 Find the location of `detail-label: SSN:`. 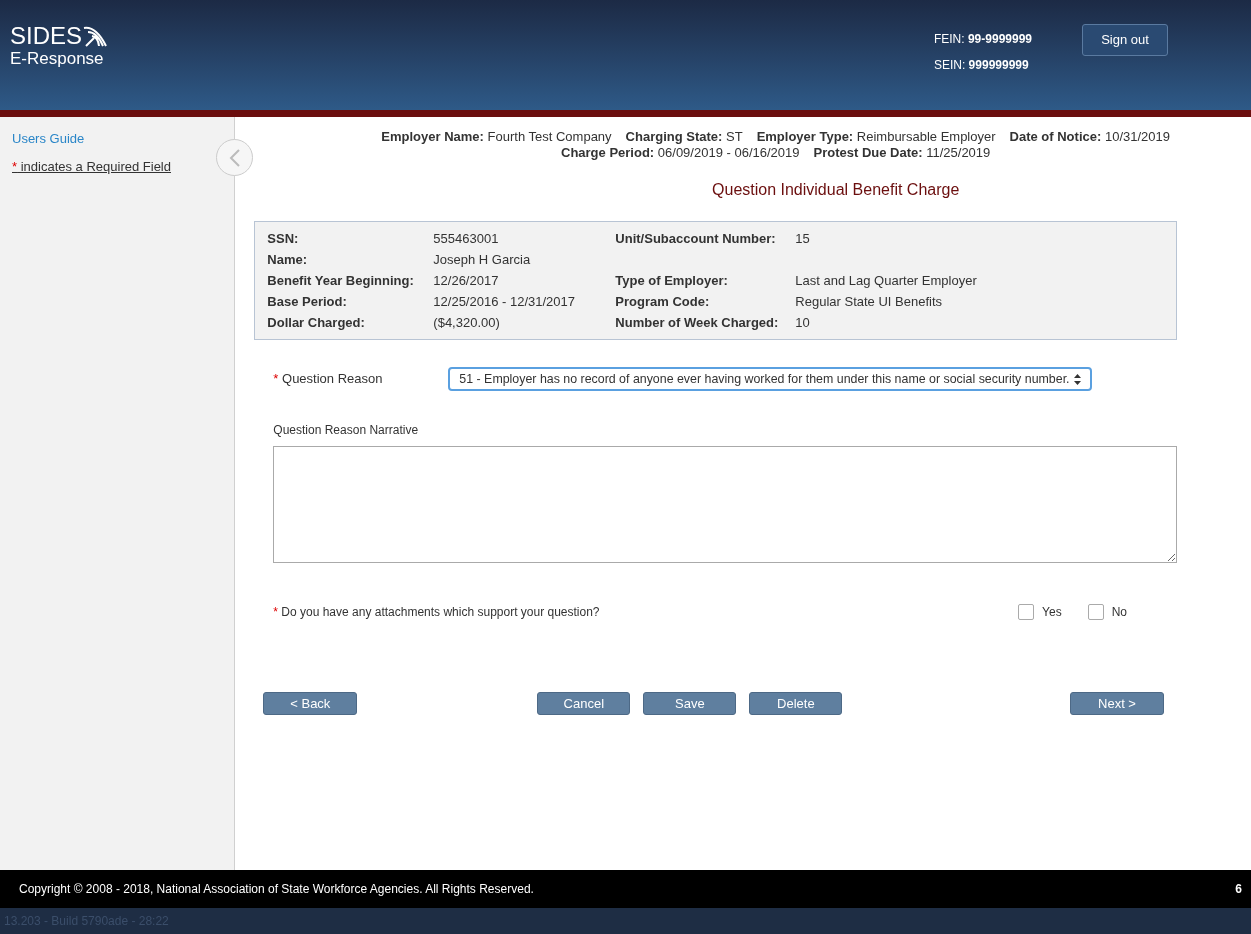

detail-label: SSN: is located at coordinates (283, 238).